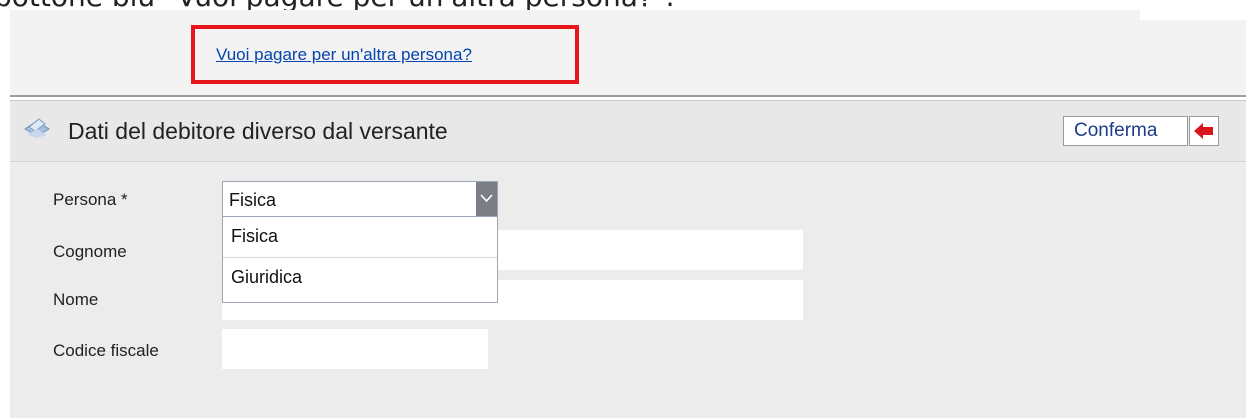 This screenshot has width=1246, height=418. Describe the element at coordinates (253, 200) in the screenshot. I see `persona-select-value: Fisica` at that location.